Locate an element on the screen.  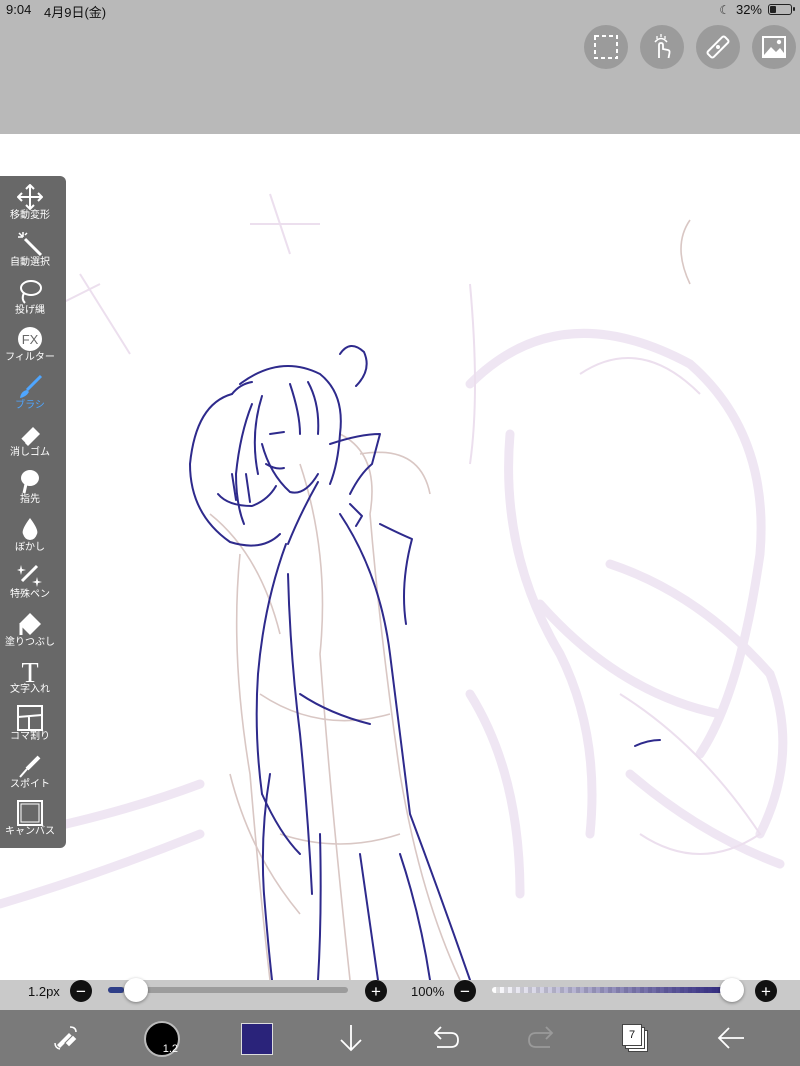
fx-icon: FX is located at coordinates (30, 339).